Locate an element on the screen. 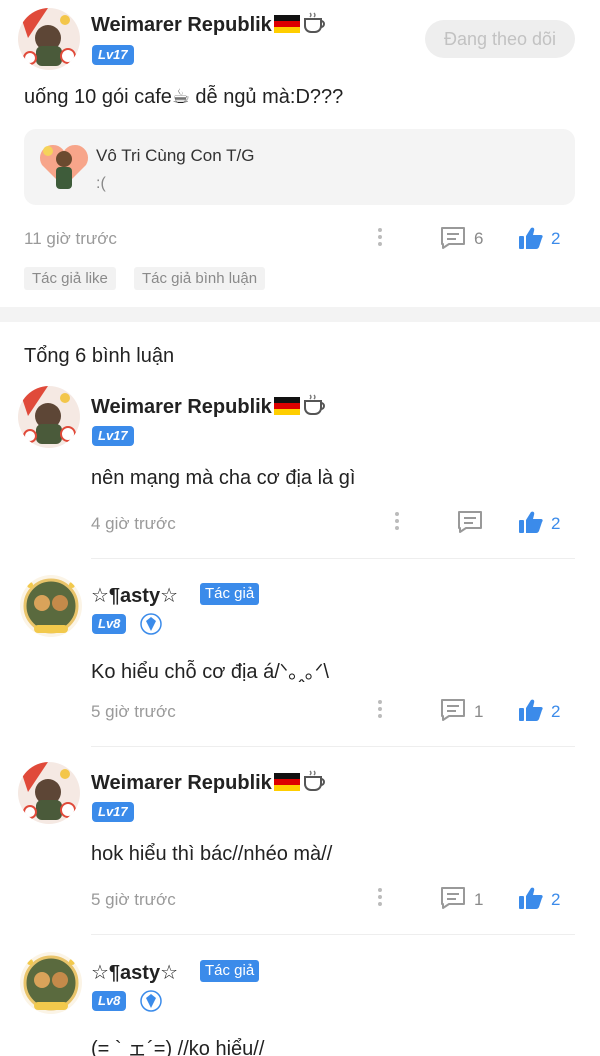  quote-title: Vô Tri Cùng Con T/G is located at coordinates (175, 155).